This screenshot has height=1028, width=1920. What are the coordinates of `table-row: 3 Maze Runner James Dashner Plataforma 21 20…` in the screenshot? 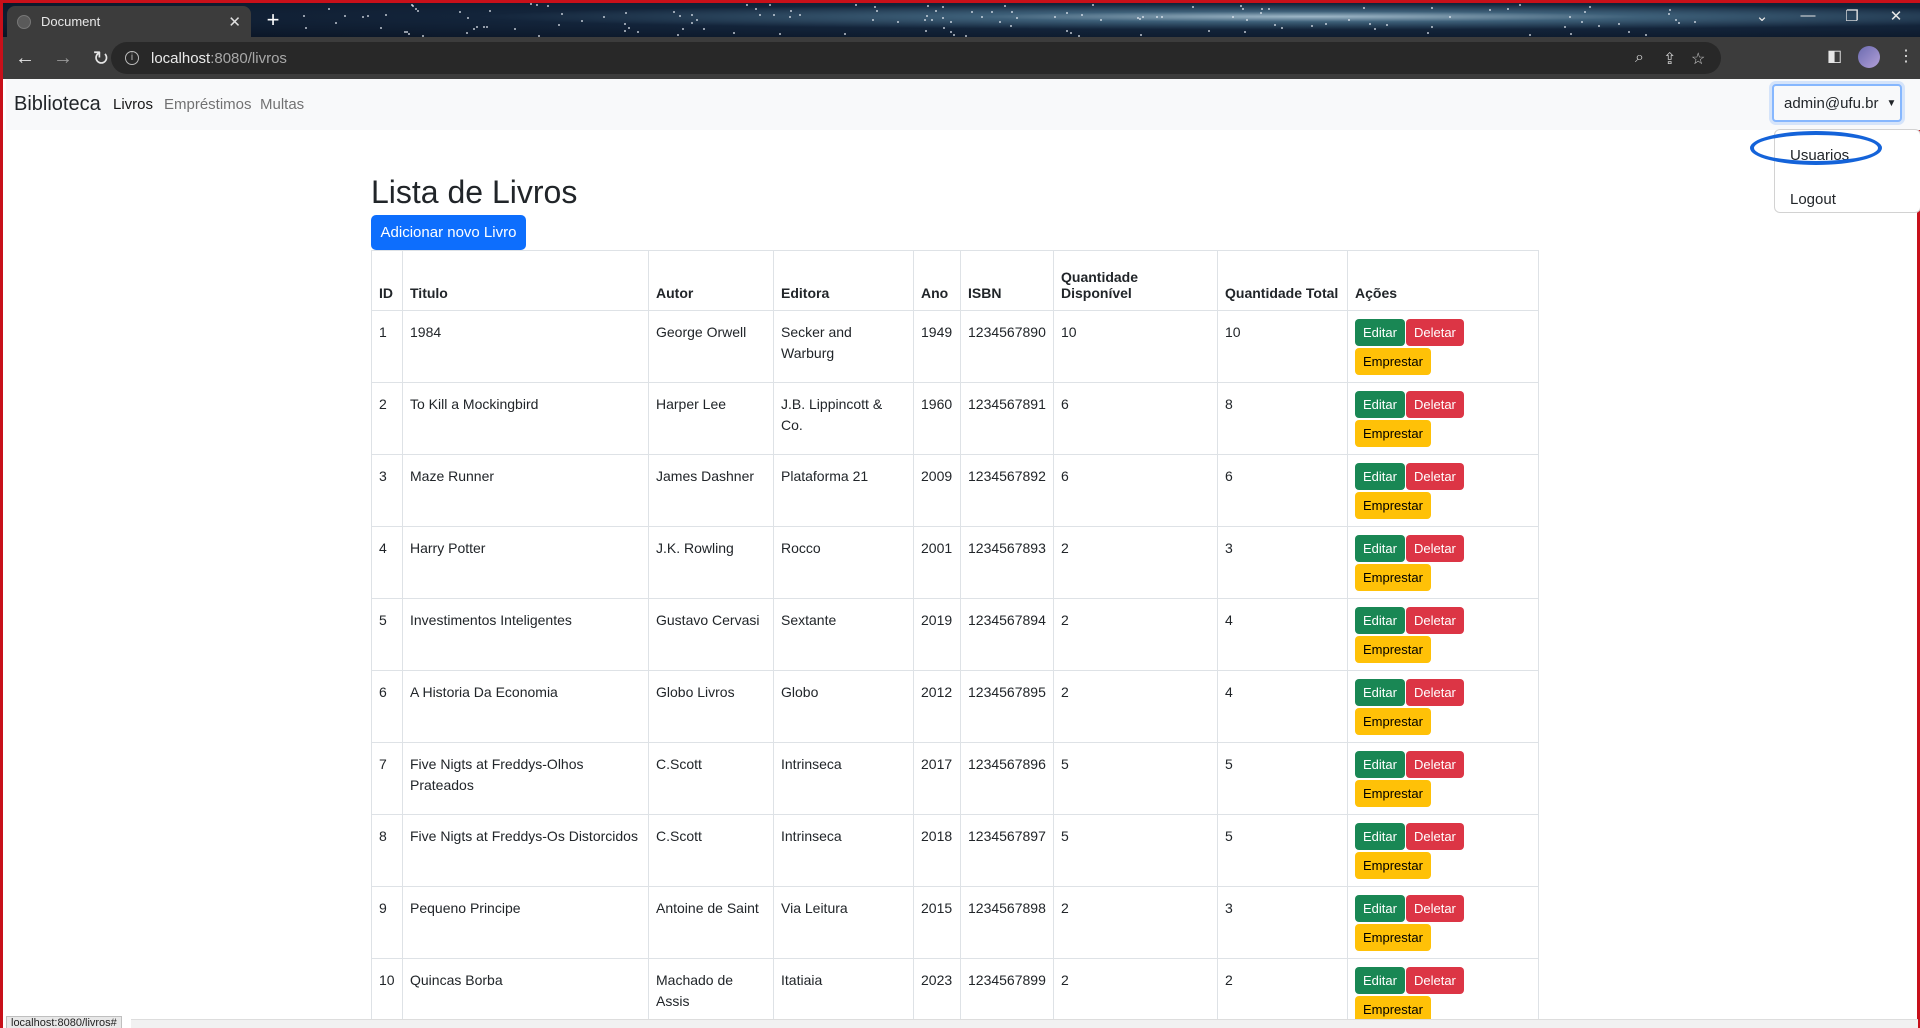 It's located at (955, 490).